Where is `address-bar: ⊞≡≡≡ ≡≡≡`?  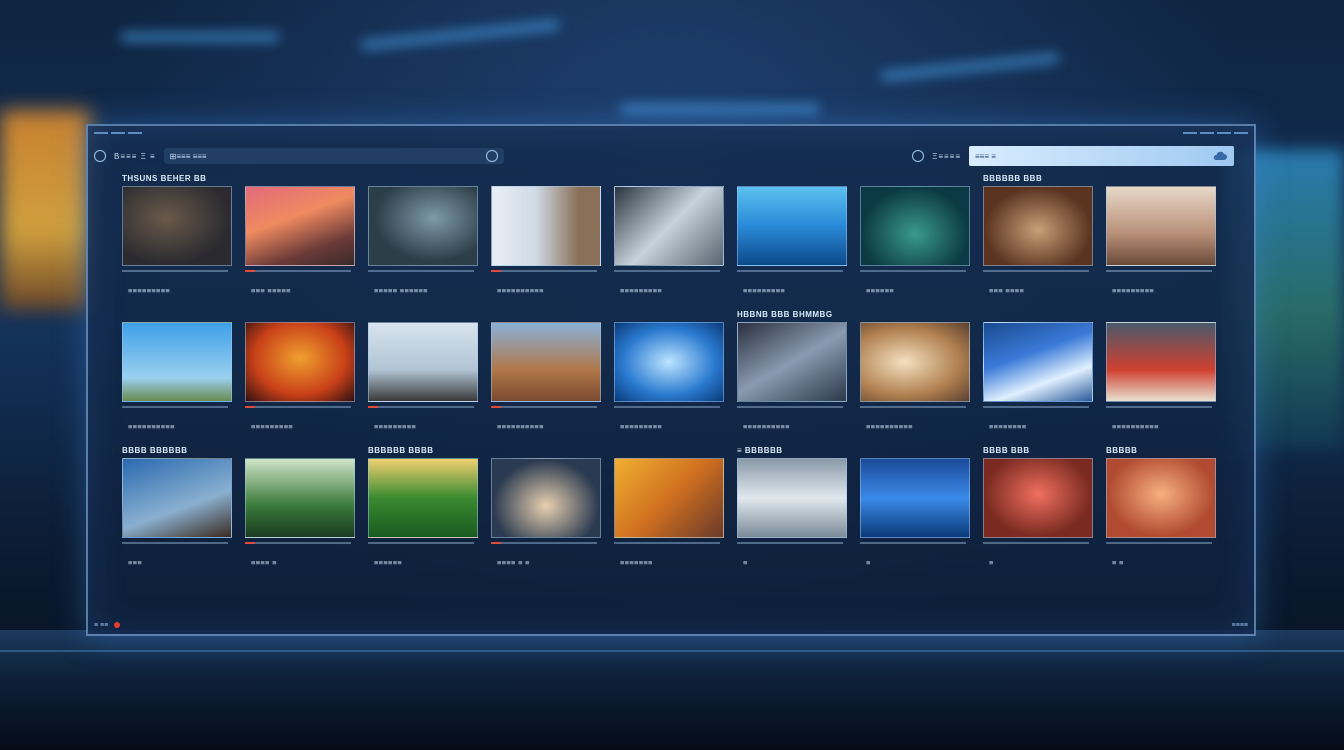 address-bar: ⊞≡≡≡ ≡≡≡ is located at coordinates (333, 156).